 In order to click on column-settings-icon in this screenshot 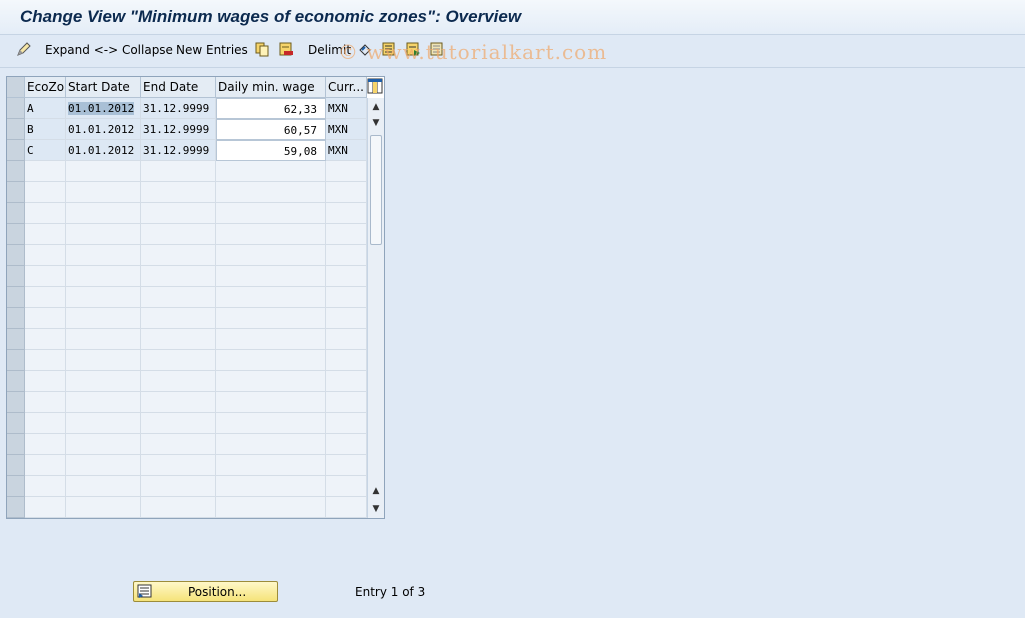, I will do `click(375, 86)`.